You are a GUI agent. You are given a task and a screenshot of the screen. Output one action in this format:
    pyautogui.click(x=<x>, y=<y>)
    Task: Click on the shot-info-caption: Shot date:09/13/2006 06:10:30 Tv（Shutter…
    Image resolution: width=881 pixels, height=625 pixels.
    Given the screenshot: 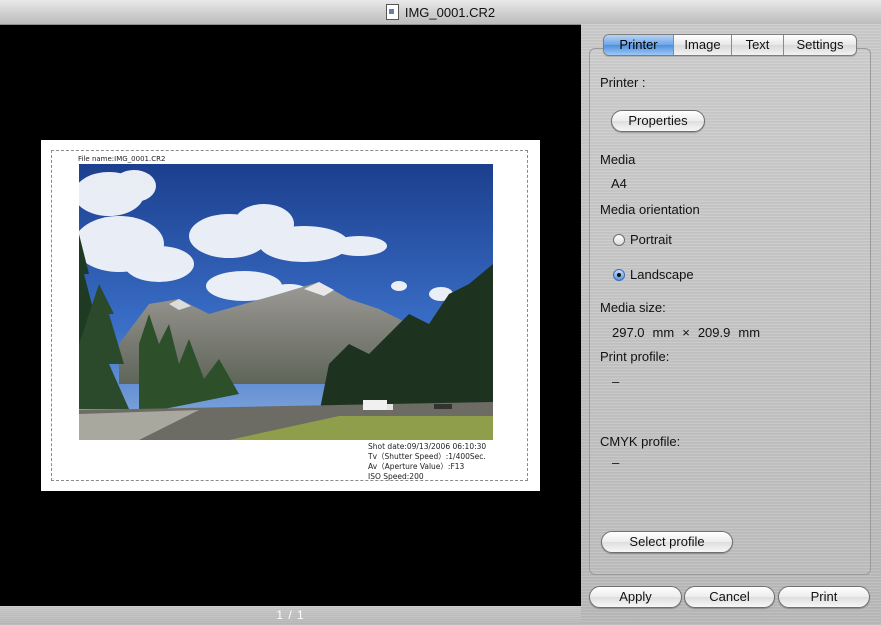 What is the action you would take?
    pyautogui.click(x=427, y=462)
    